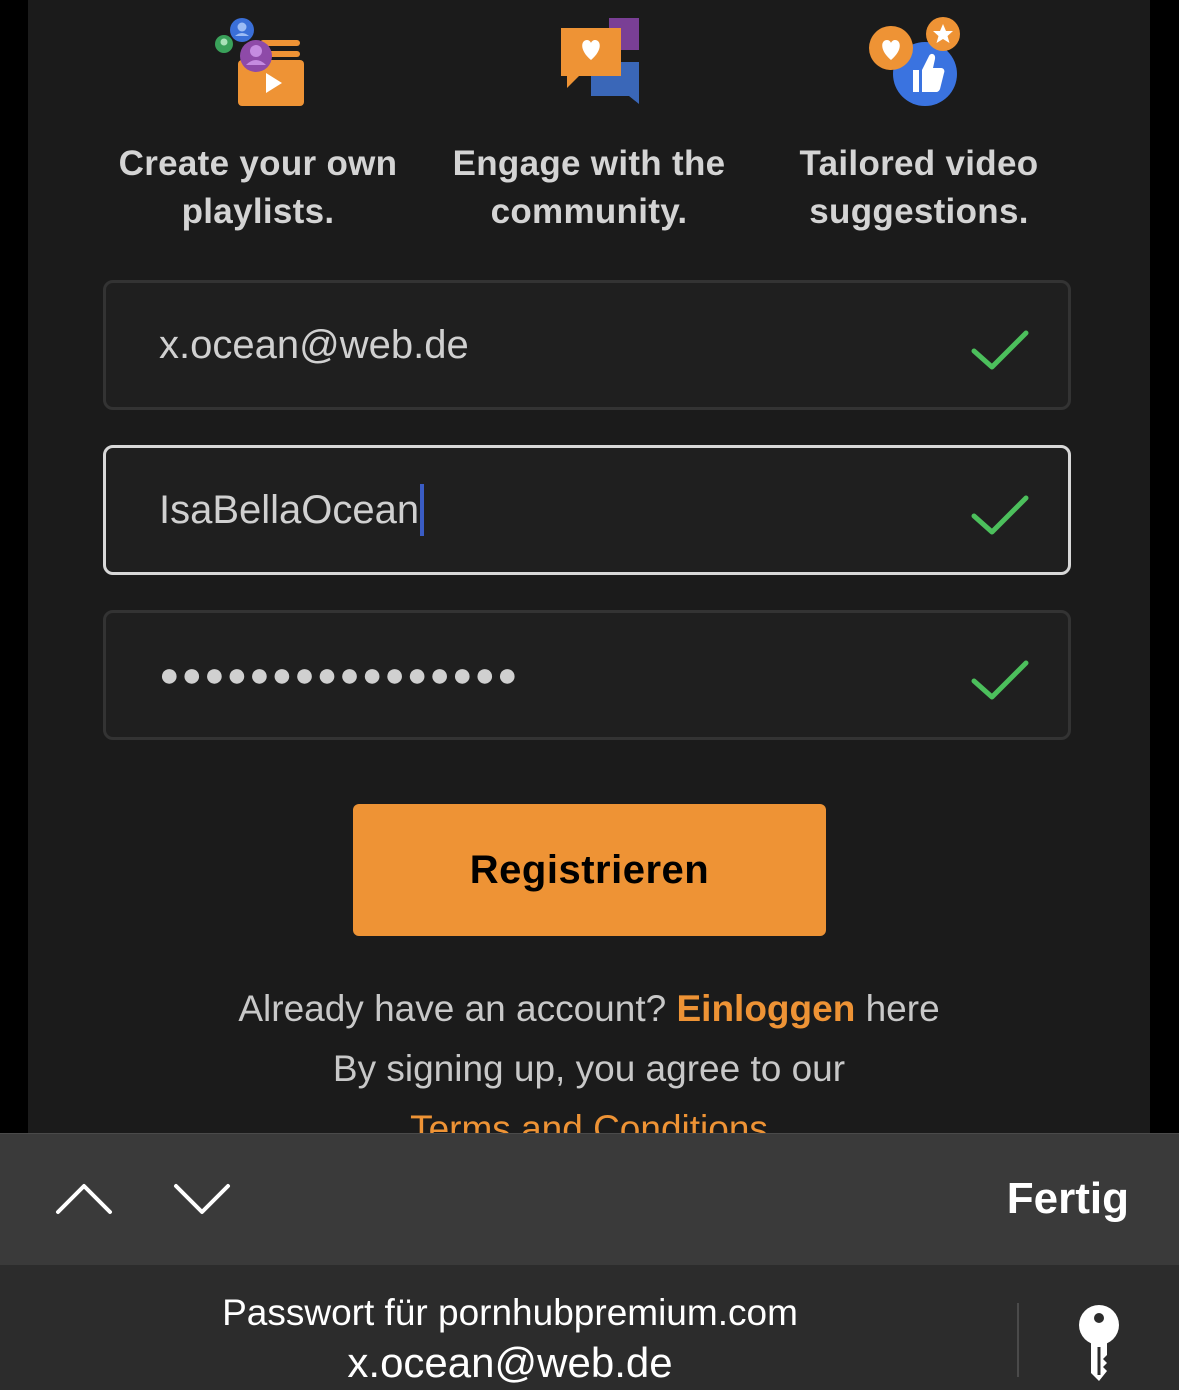  I want to click on chevron-up-icon, so click(84, 1199).